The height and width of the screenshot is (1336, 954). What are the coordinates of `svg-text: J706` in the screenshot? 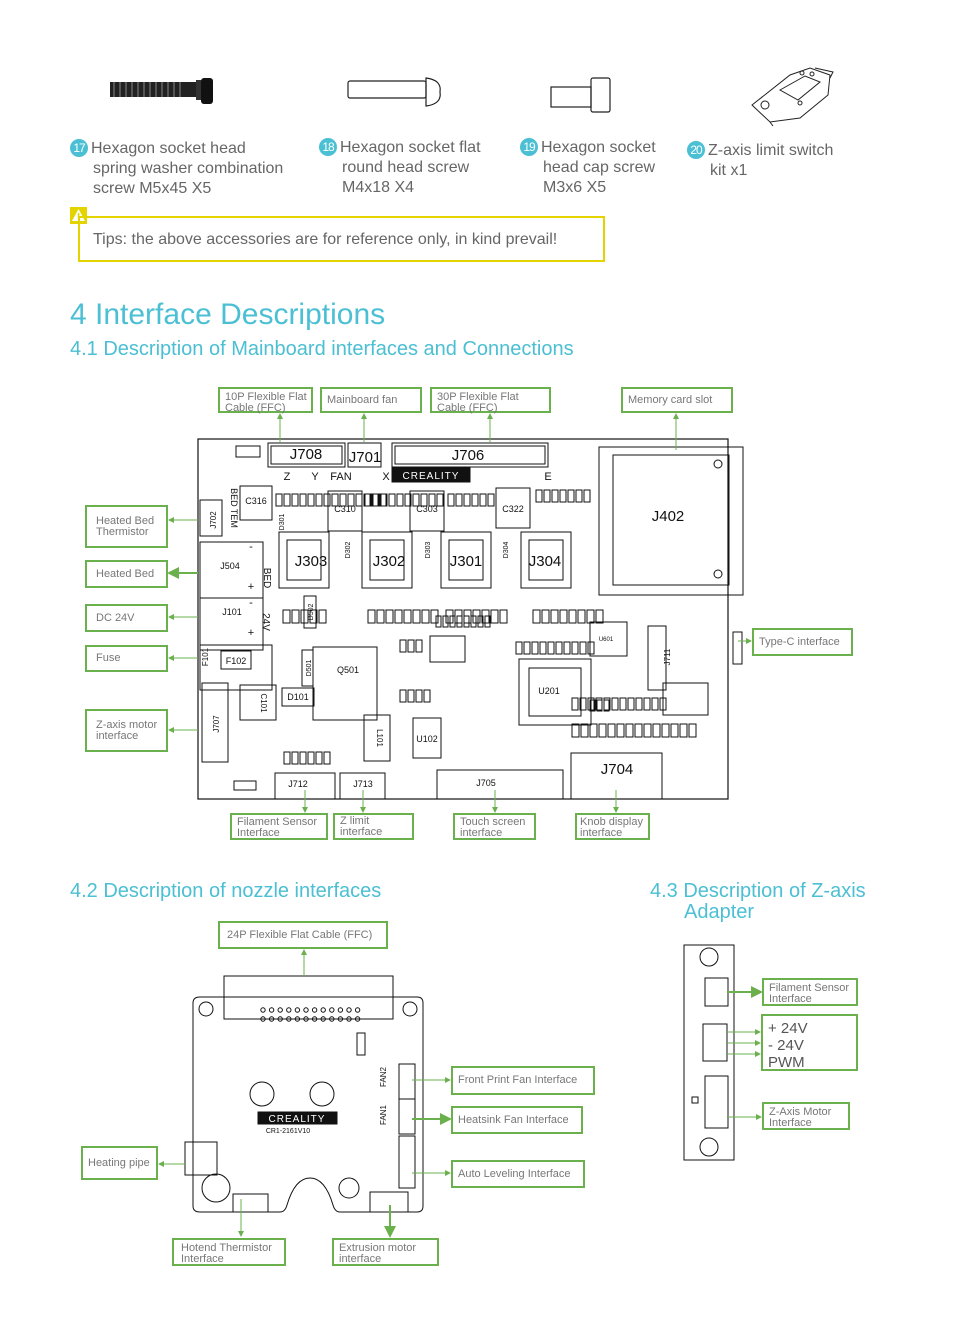 It's located at (468, 455).